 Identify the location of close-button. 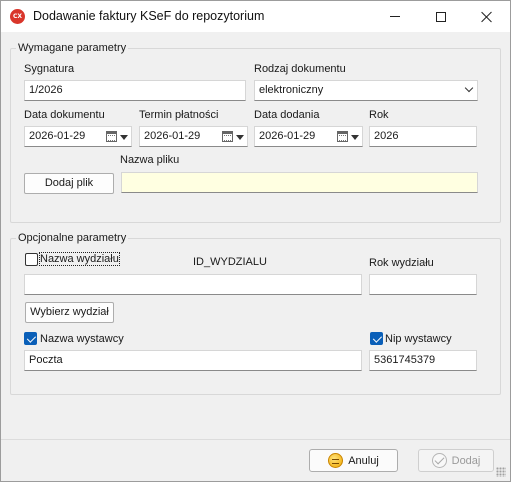
(487, 16).